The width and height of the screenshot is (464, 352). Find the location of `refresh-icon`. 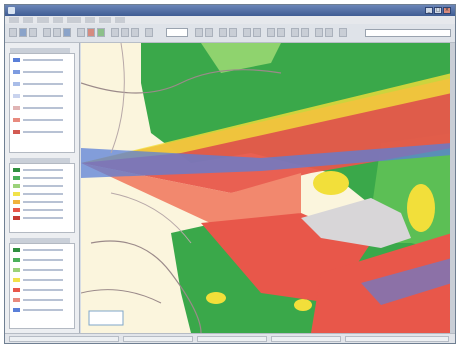

refresh-icon is located at coordinates (115, 32).